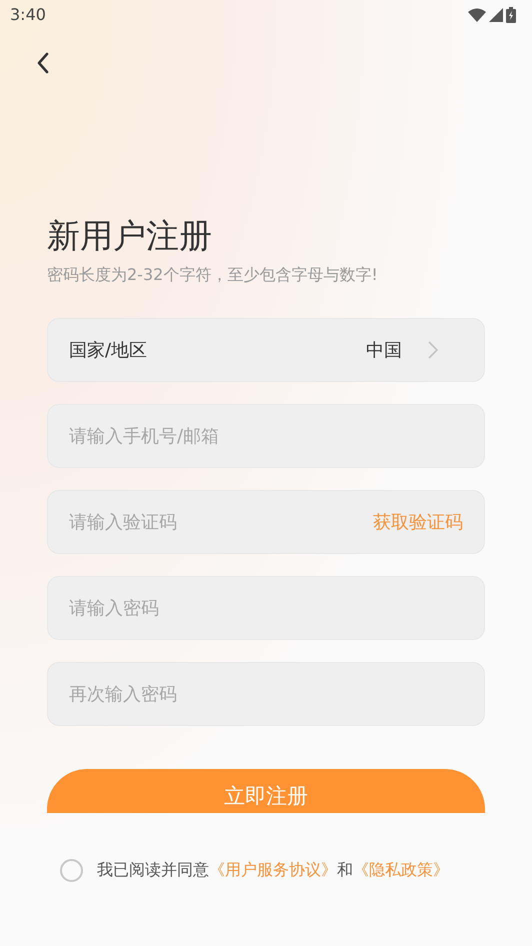 The height and width of the screenshot is (946, 532). I want to click on agreement-text: 我已阅读并同意, so click(153, 870).